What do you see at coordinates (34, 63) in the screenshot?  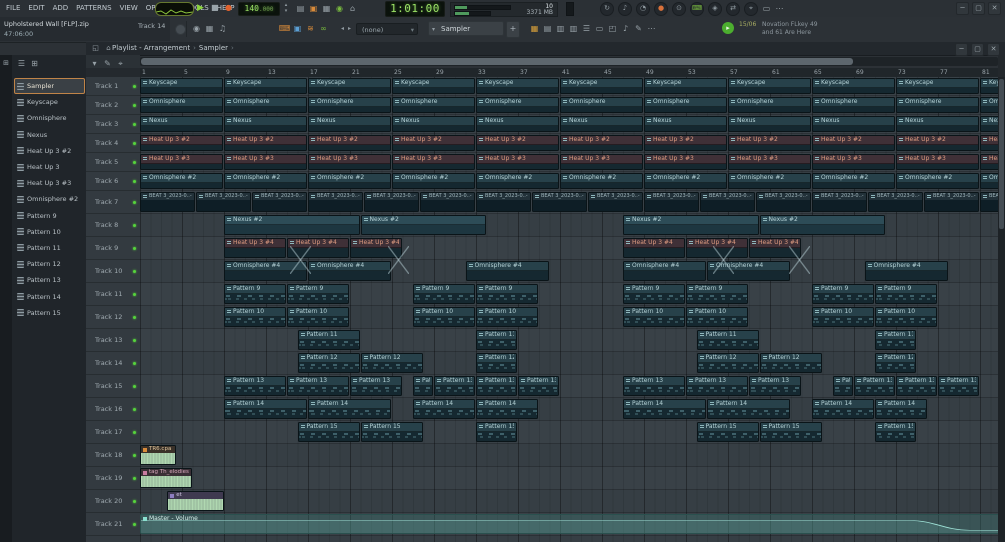 I see `pattern-grid-icon: ⊞` at bounding box center [34, 63].